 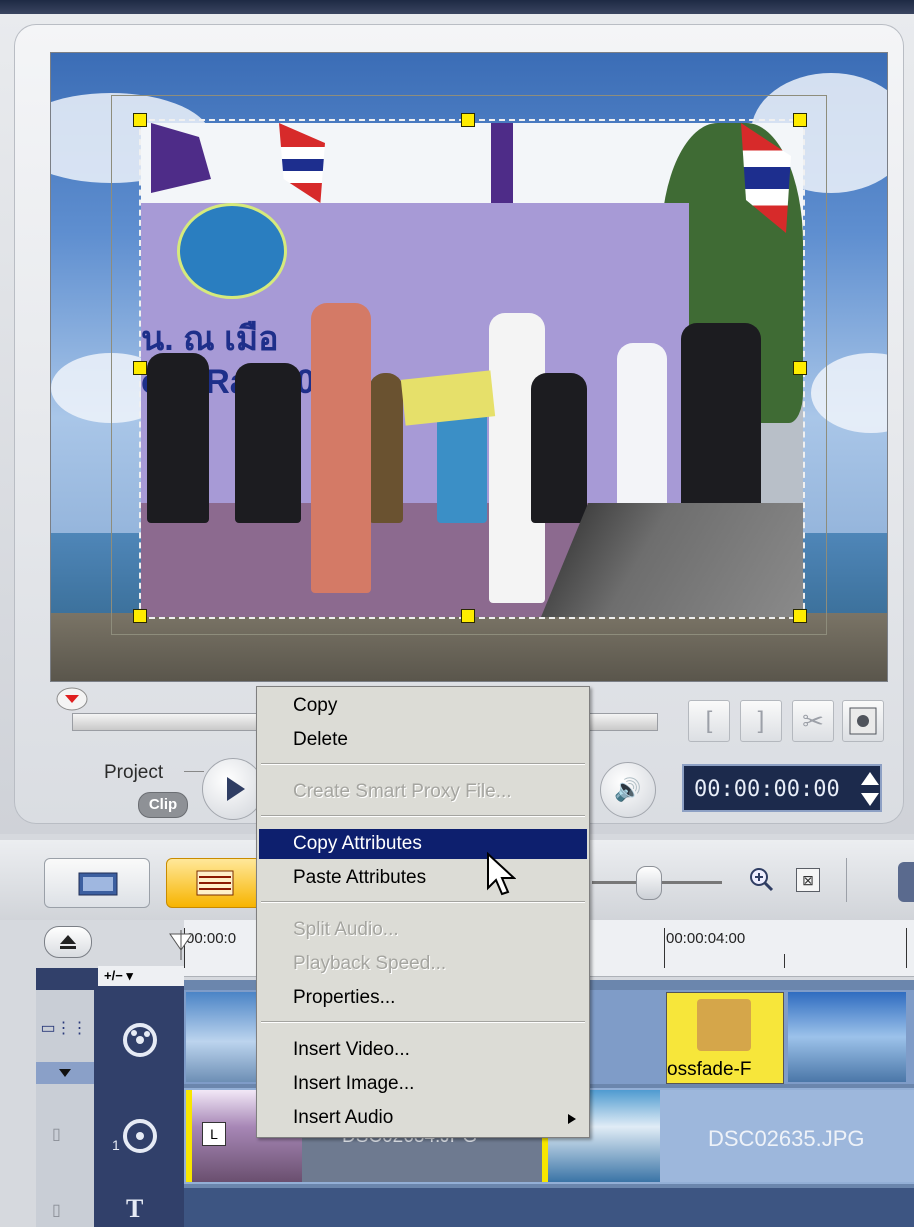 I want to click on zoom-slider-knob, so click(x=649, y=883).